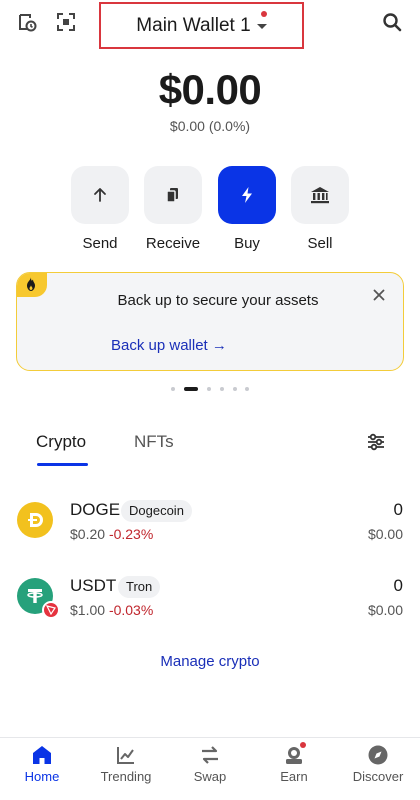 Image resolution: width=420 pixels, height=800 pixels. I want to click on asset-row-doge: DOGE Dogecoin $0.20 -0.23% 0 $0.00, so click(210, 528).